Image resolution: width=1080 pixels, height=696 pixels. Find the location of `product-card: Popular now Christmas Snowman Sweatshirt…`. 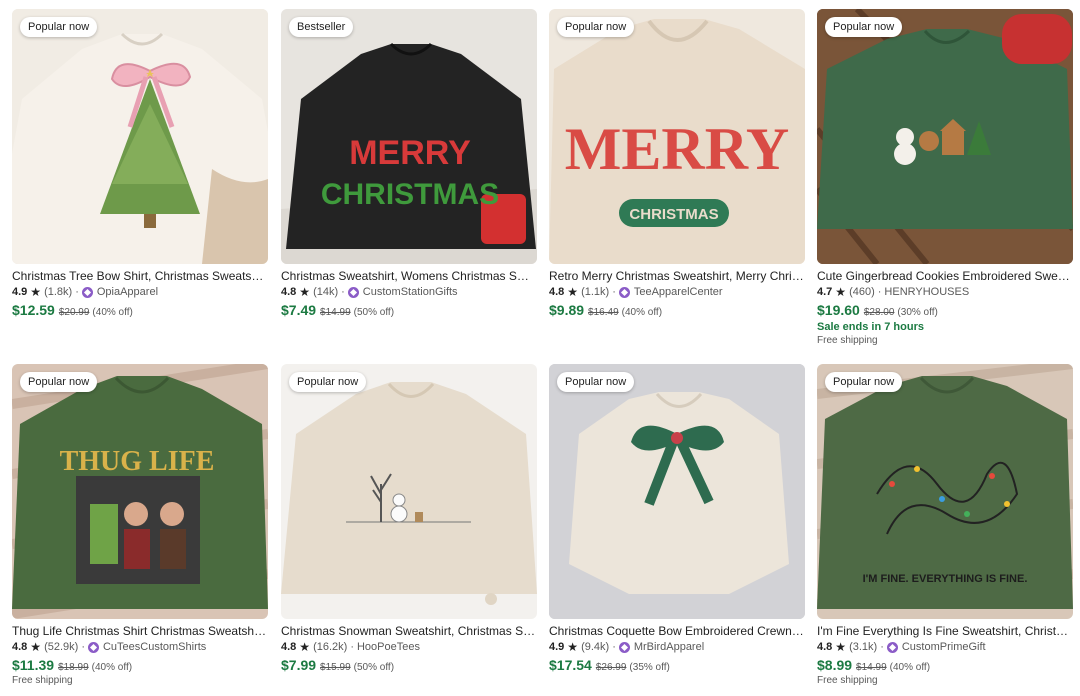

product-card: Popular now Christmas Snowman Sweatshirt… is located at coordinates (409, 518).